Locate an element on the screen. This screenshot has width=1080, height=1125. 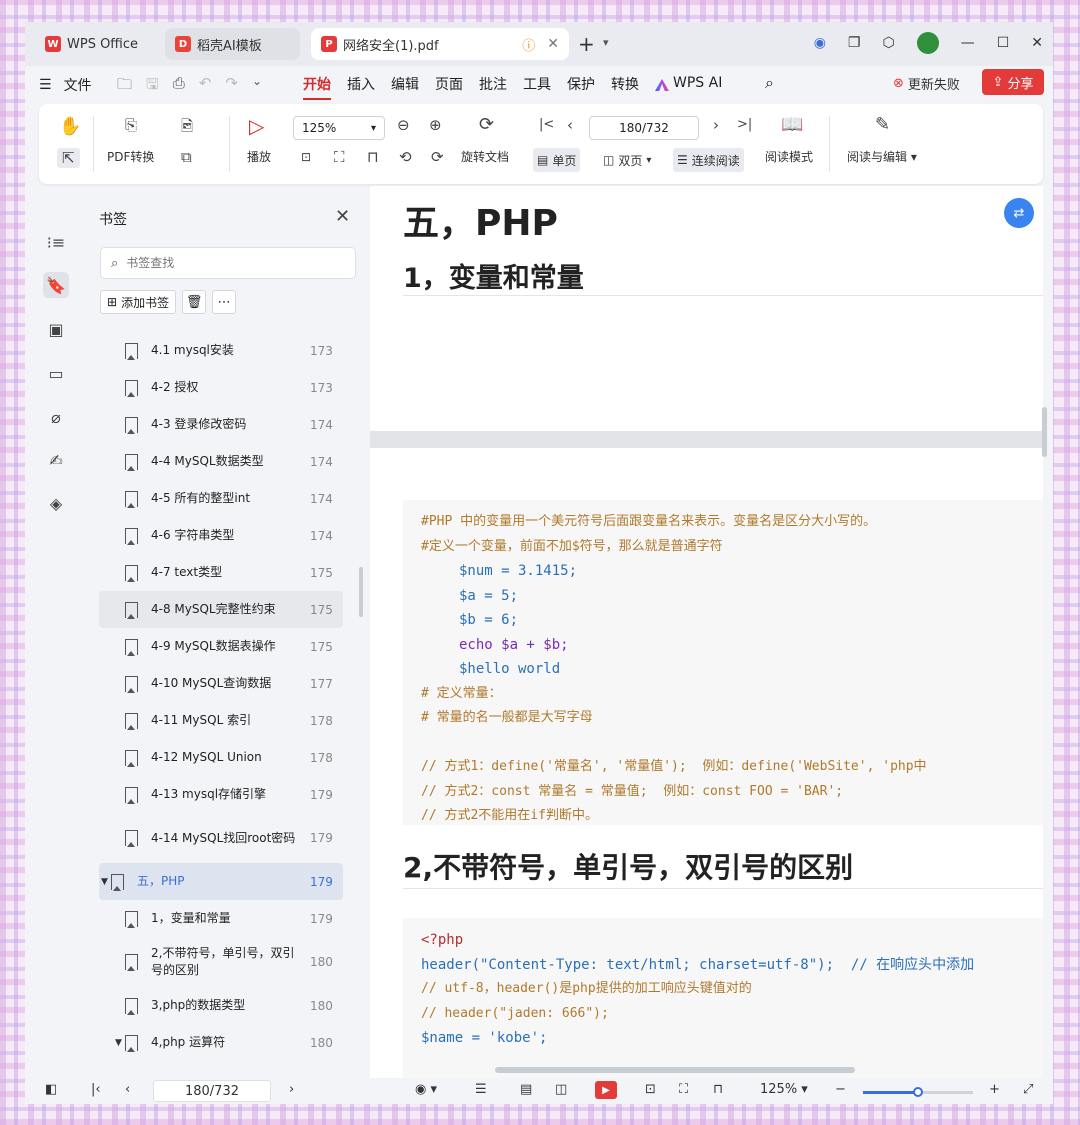
double-page-button: ◫ 双页 ▾ is located at coordinates (627, 160).